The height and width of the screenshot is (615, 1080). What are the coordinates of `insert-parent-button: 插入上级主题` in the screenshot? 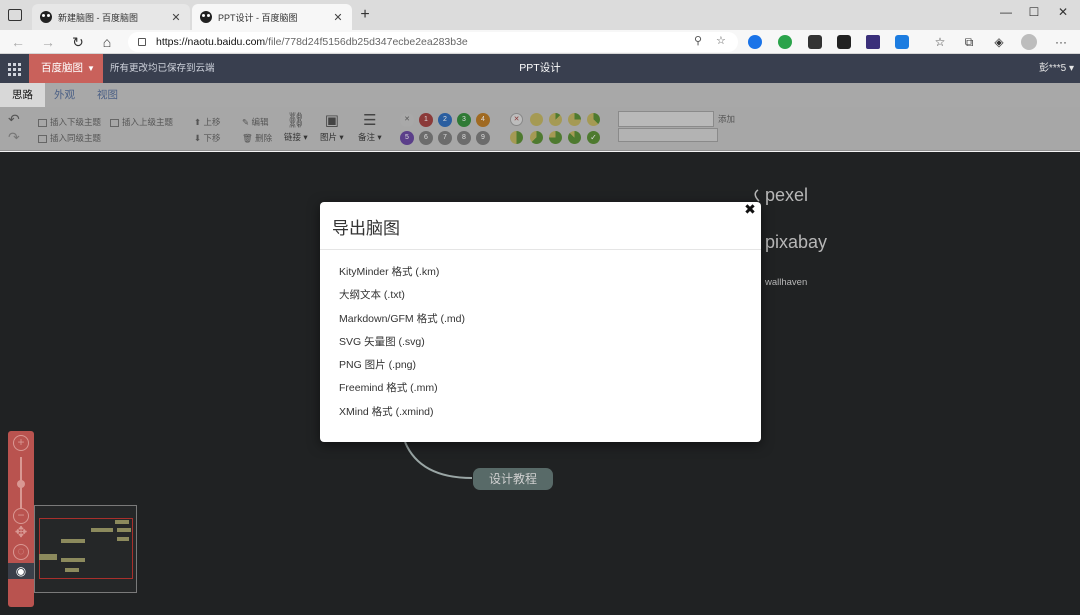 It's located at (141, 122).